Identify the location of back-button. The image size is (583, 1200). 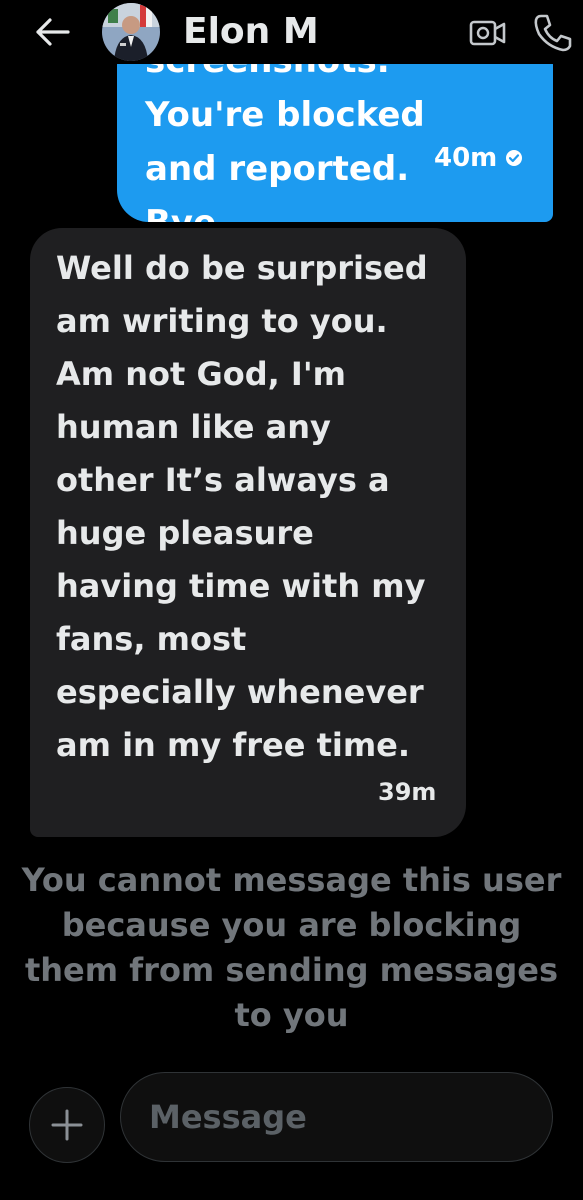
(52, 32).